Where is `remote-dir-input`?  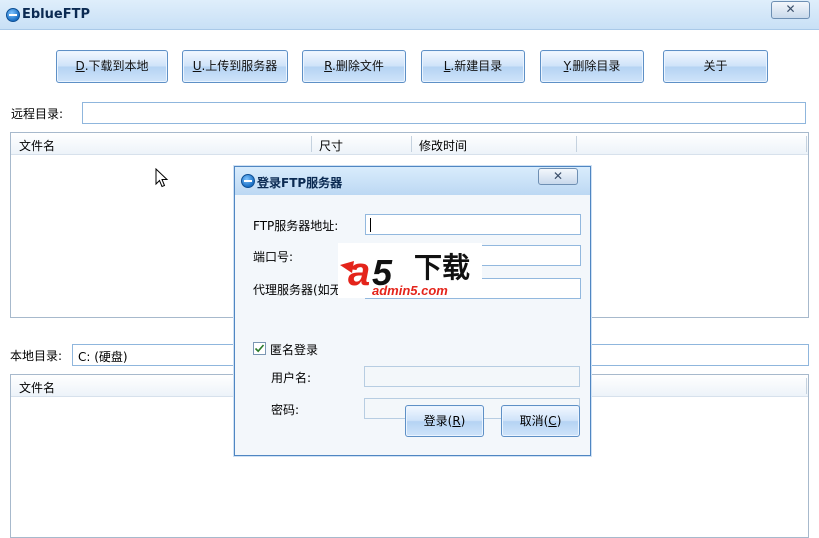
remote-dir-input is located at coordinates (444, 113).